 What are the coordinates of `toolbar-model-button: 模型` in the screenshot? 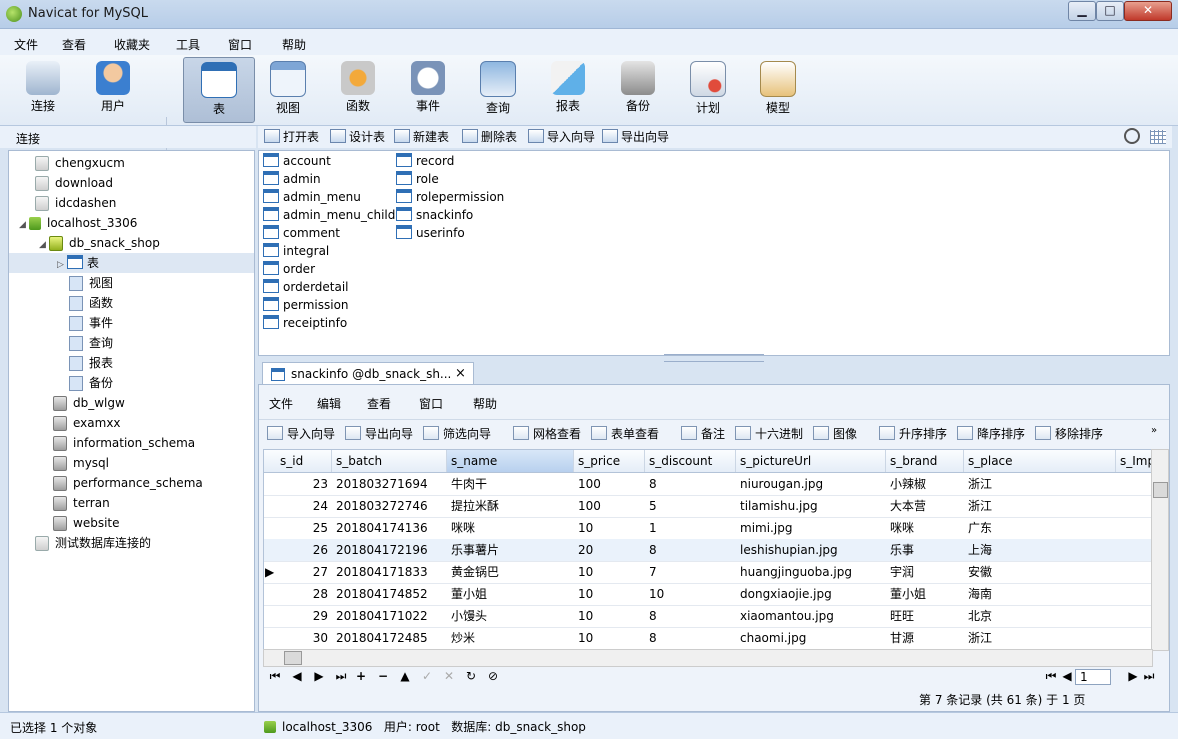 It's located at (778, 89).